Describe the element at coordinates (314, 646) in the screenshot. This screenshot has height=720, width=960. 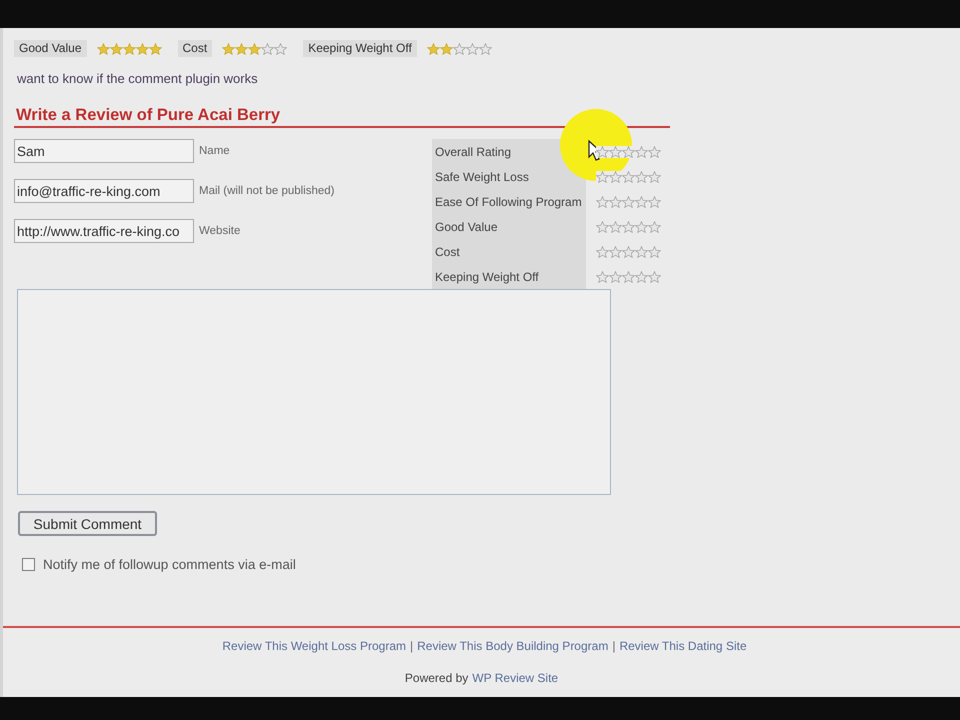
I see `footer-link: Review This Weight Loss Program` at that location.